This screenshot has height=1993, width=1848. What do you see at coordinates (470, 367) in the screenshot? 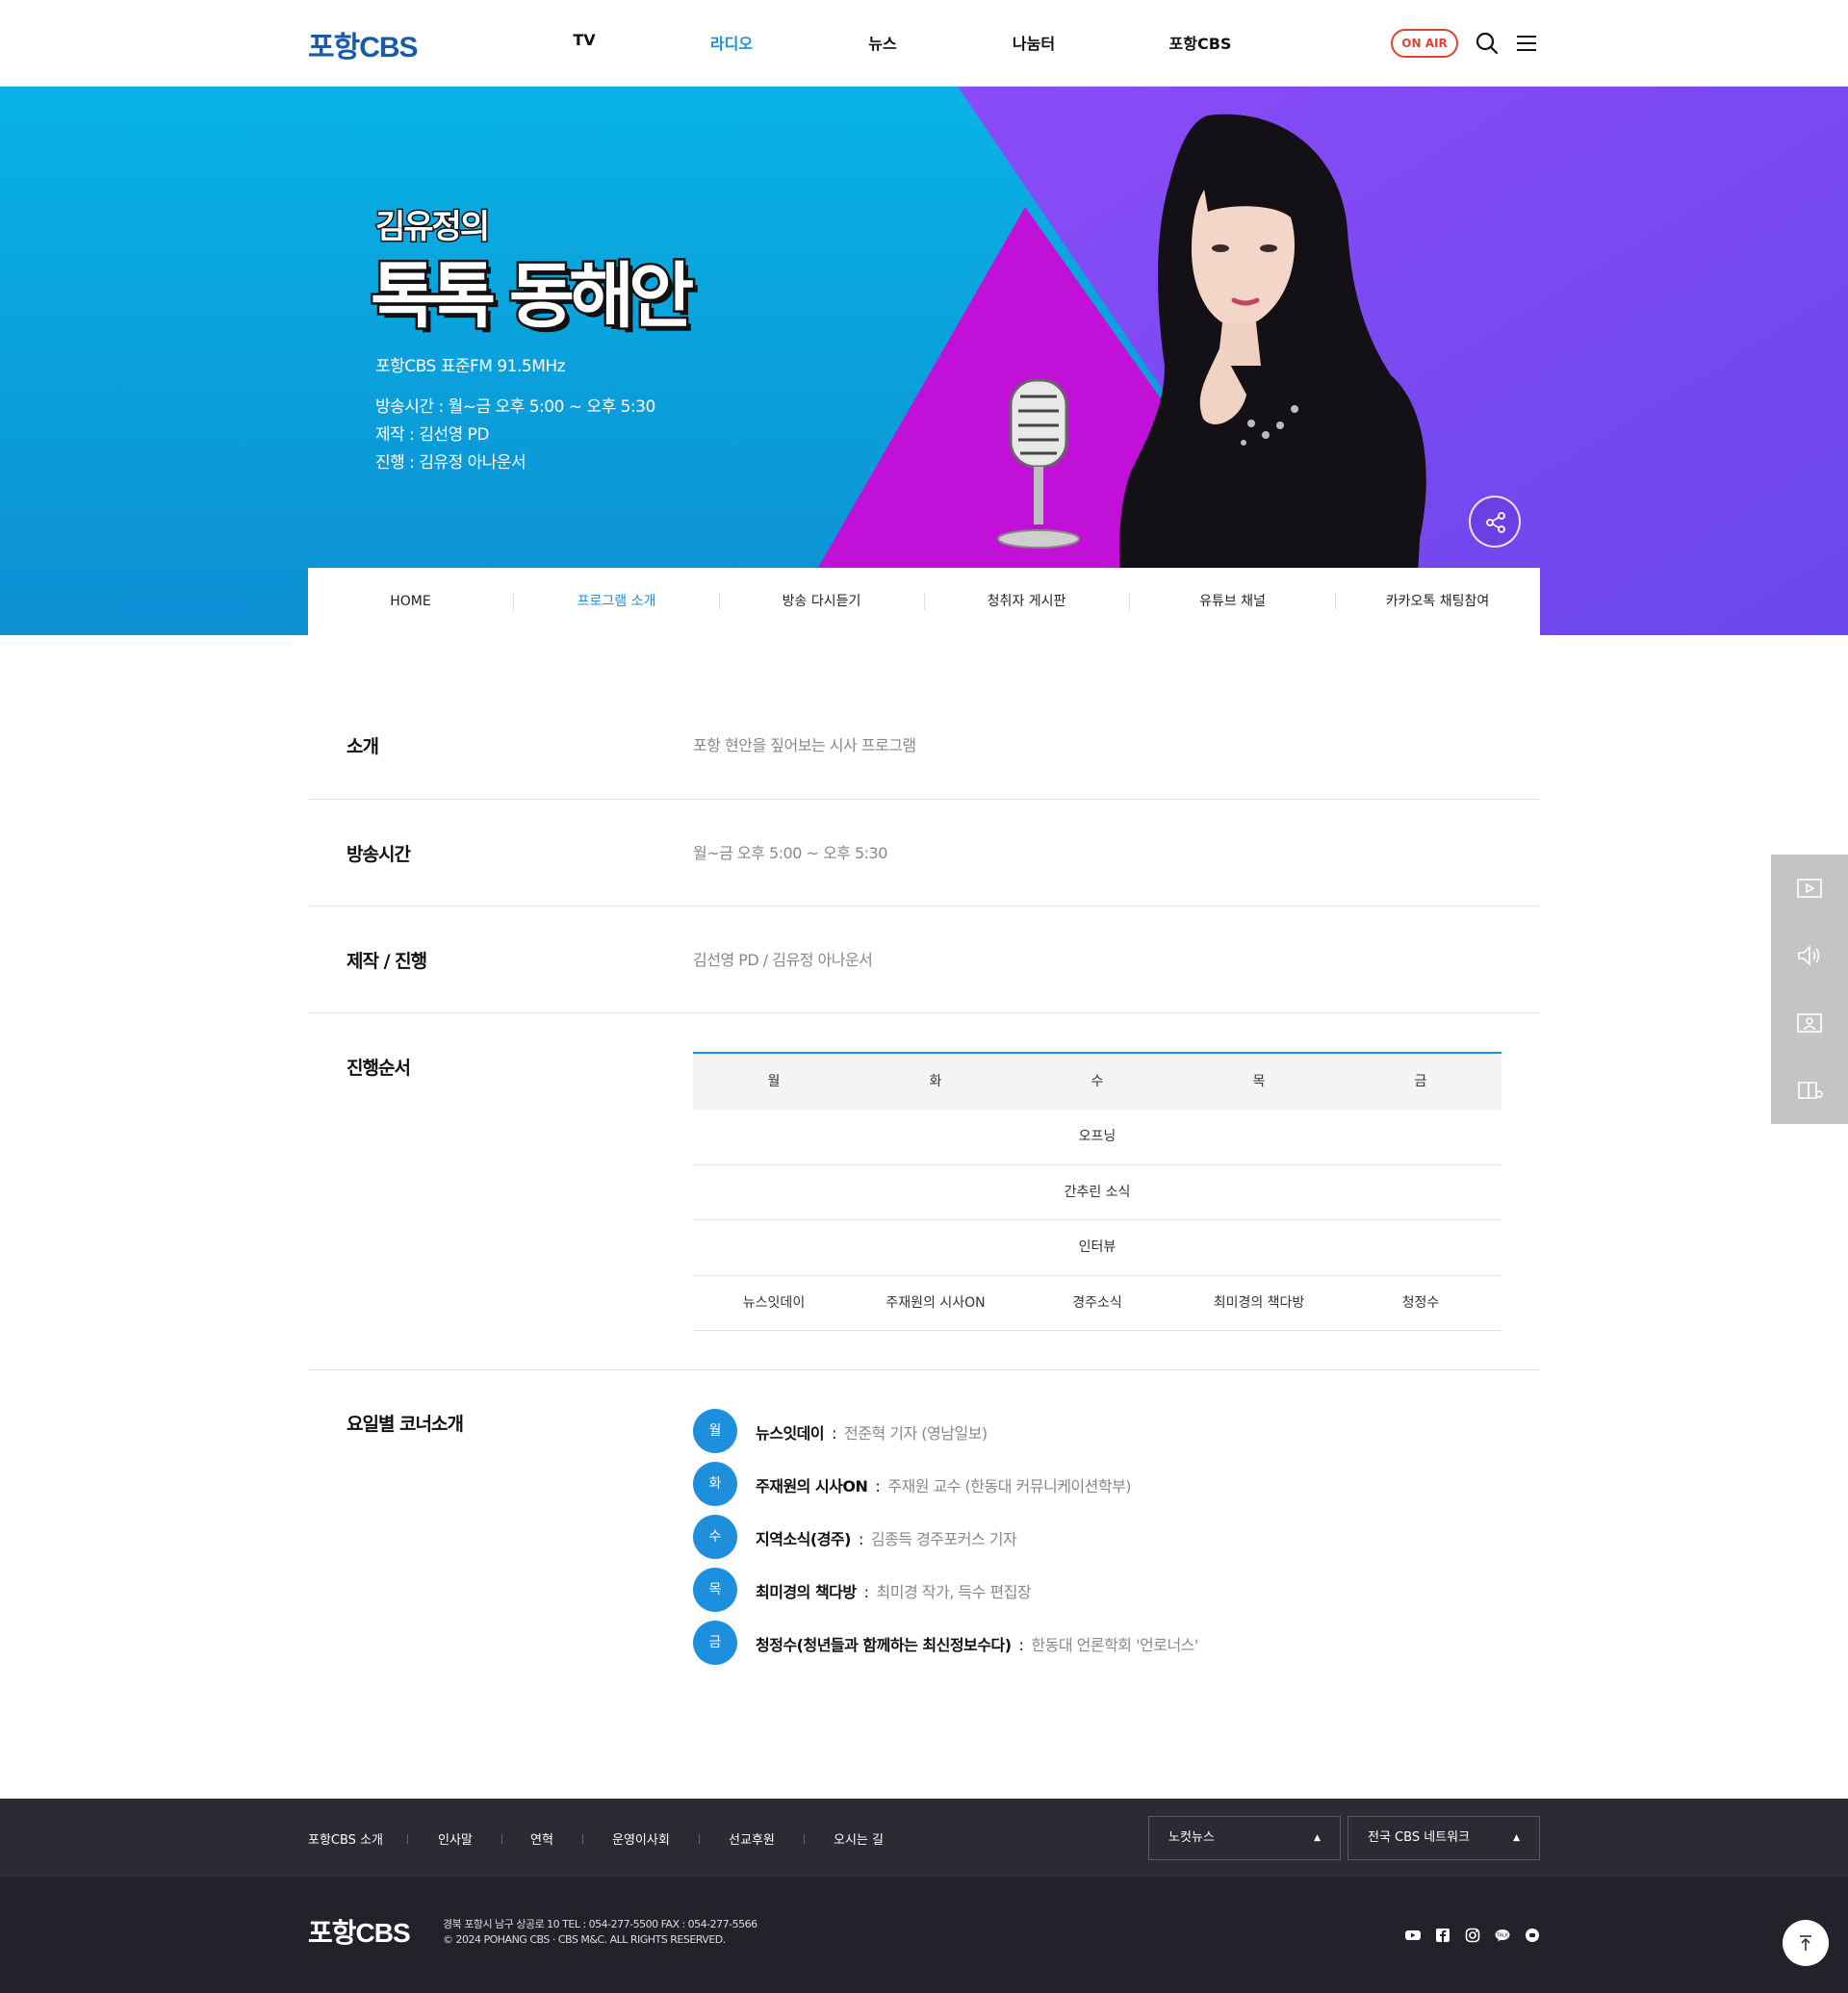
I see `program-frequency: 포항CBS 표준FM 91.5MHz` at bounding box center [470, 367].